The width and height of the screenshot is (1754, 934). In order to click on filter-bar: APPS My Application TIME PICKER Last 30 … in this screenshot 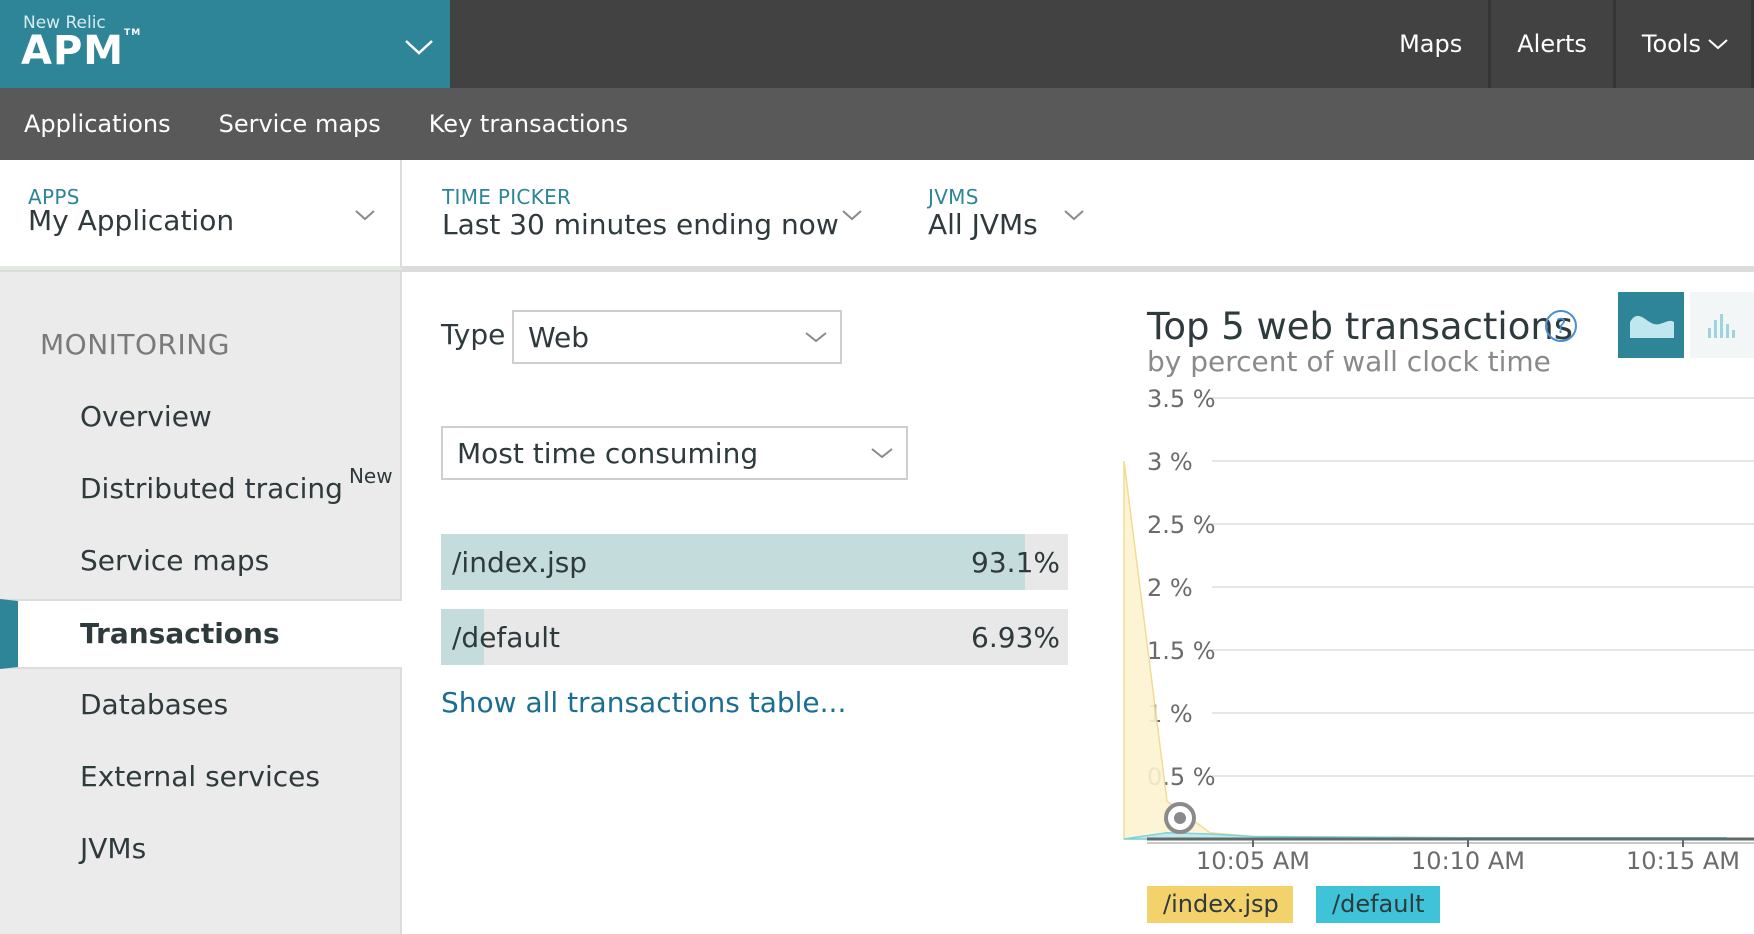, I will do `click(877, 216)`.